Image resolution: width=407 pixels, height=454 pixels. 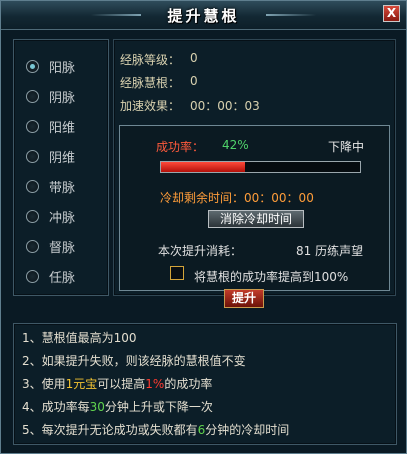 I want to click on tip-4-text-a: 4、成功率每, so click(x=56, y=407).